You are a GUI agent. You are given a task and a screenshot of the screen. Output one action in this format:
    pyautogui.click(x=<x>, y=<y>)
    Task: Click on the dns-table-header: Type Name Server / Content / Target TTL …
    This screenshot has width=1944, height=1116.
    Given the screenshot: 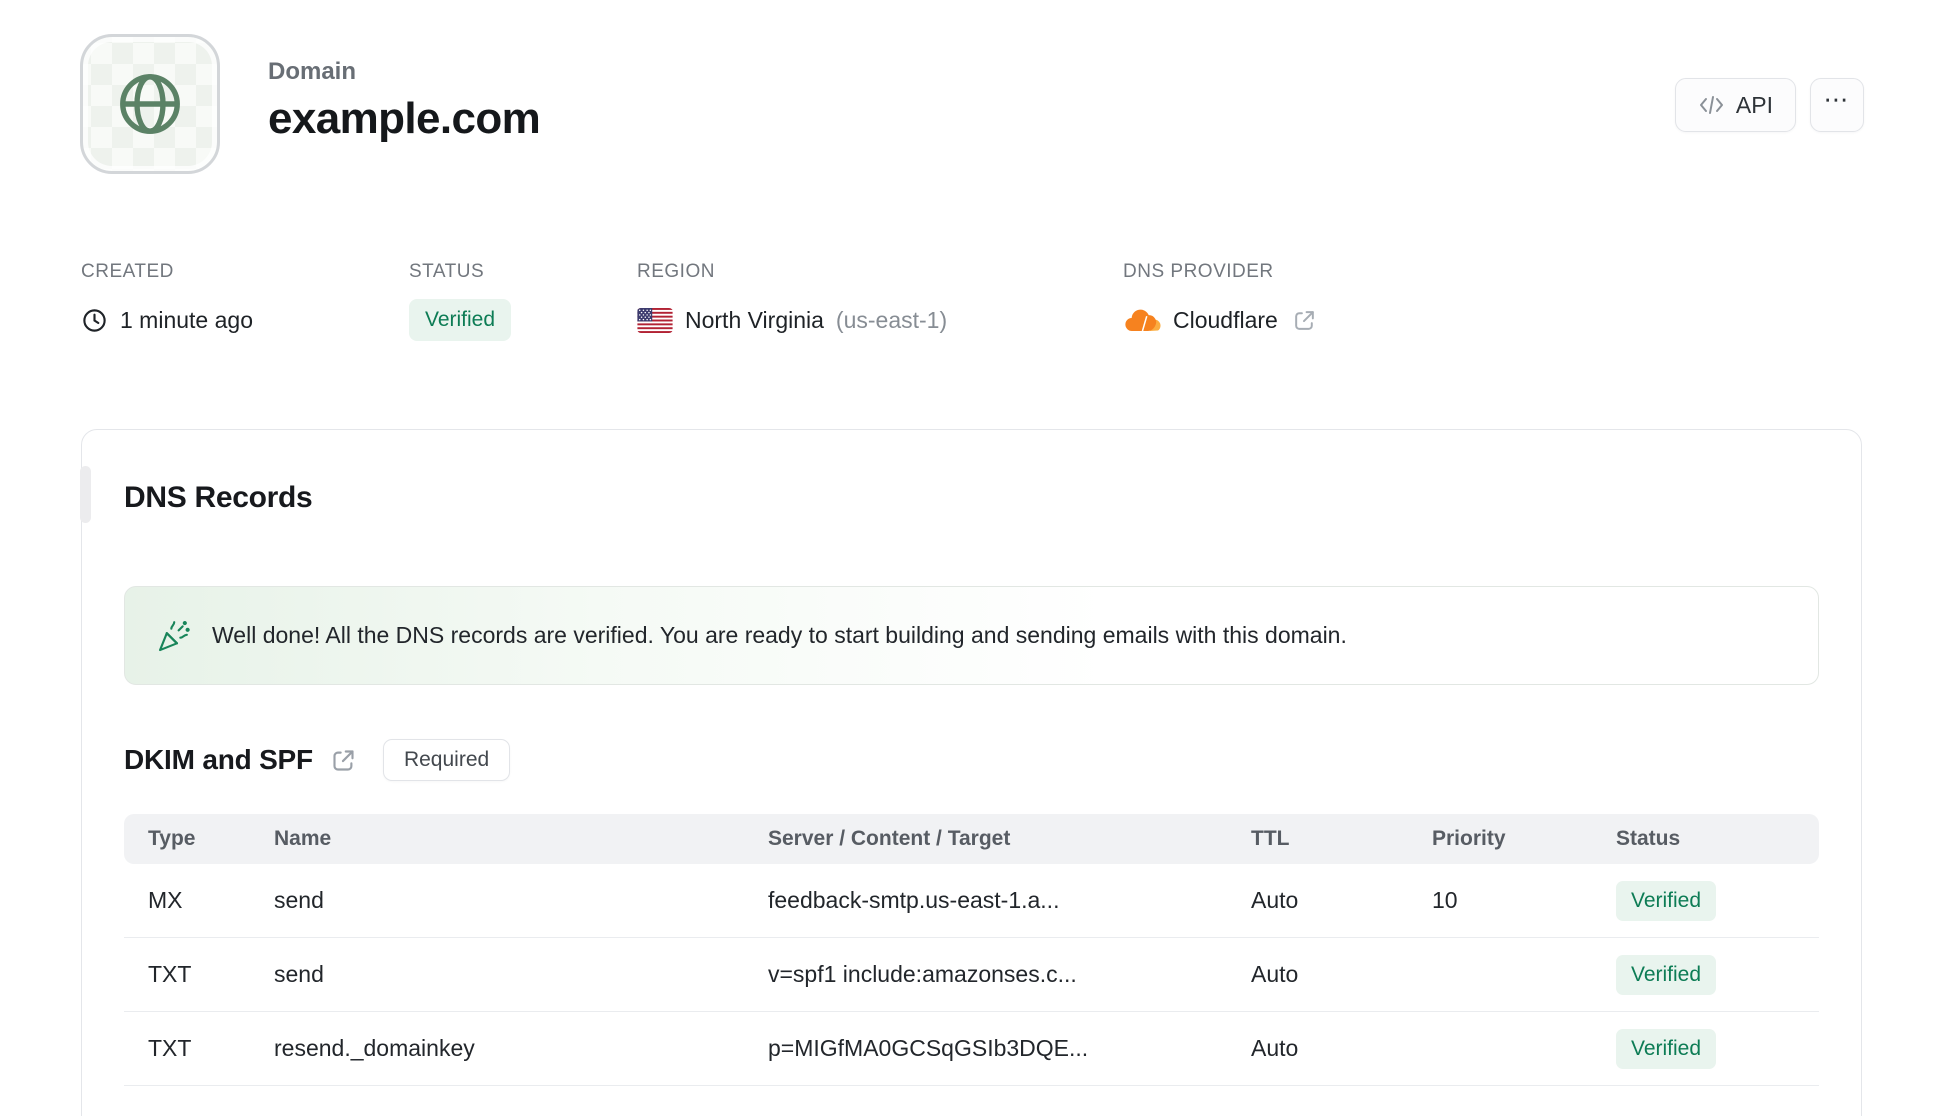 What is the action you would take?
    pyautogui.click(x=971, y=839)
    